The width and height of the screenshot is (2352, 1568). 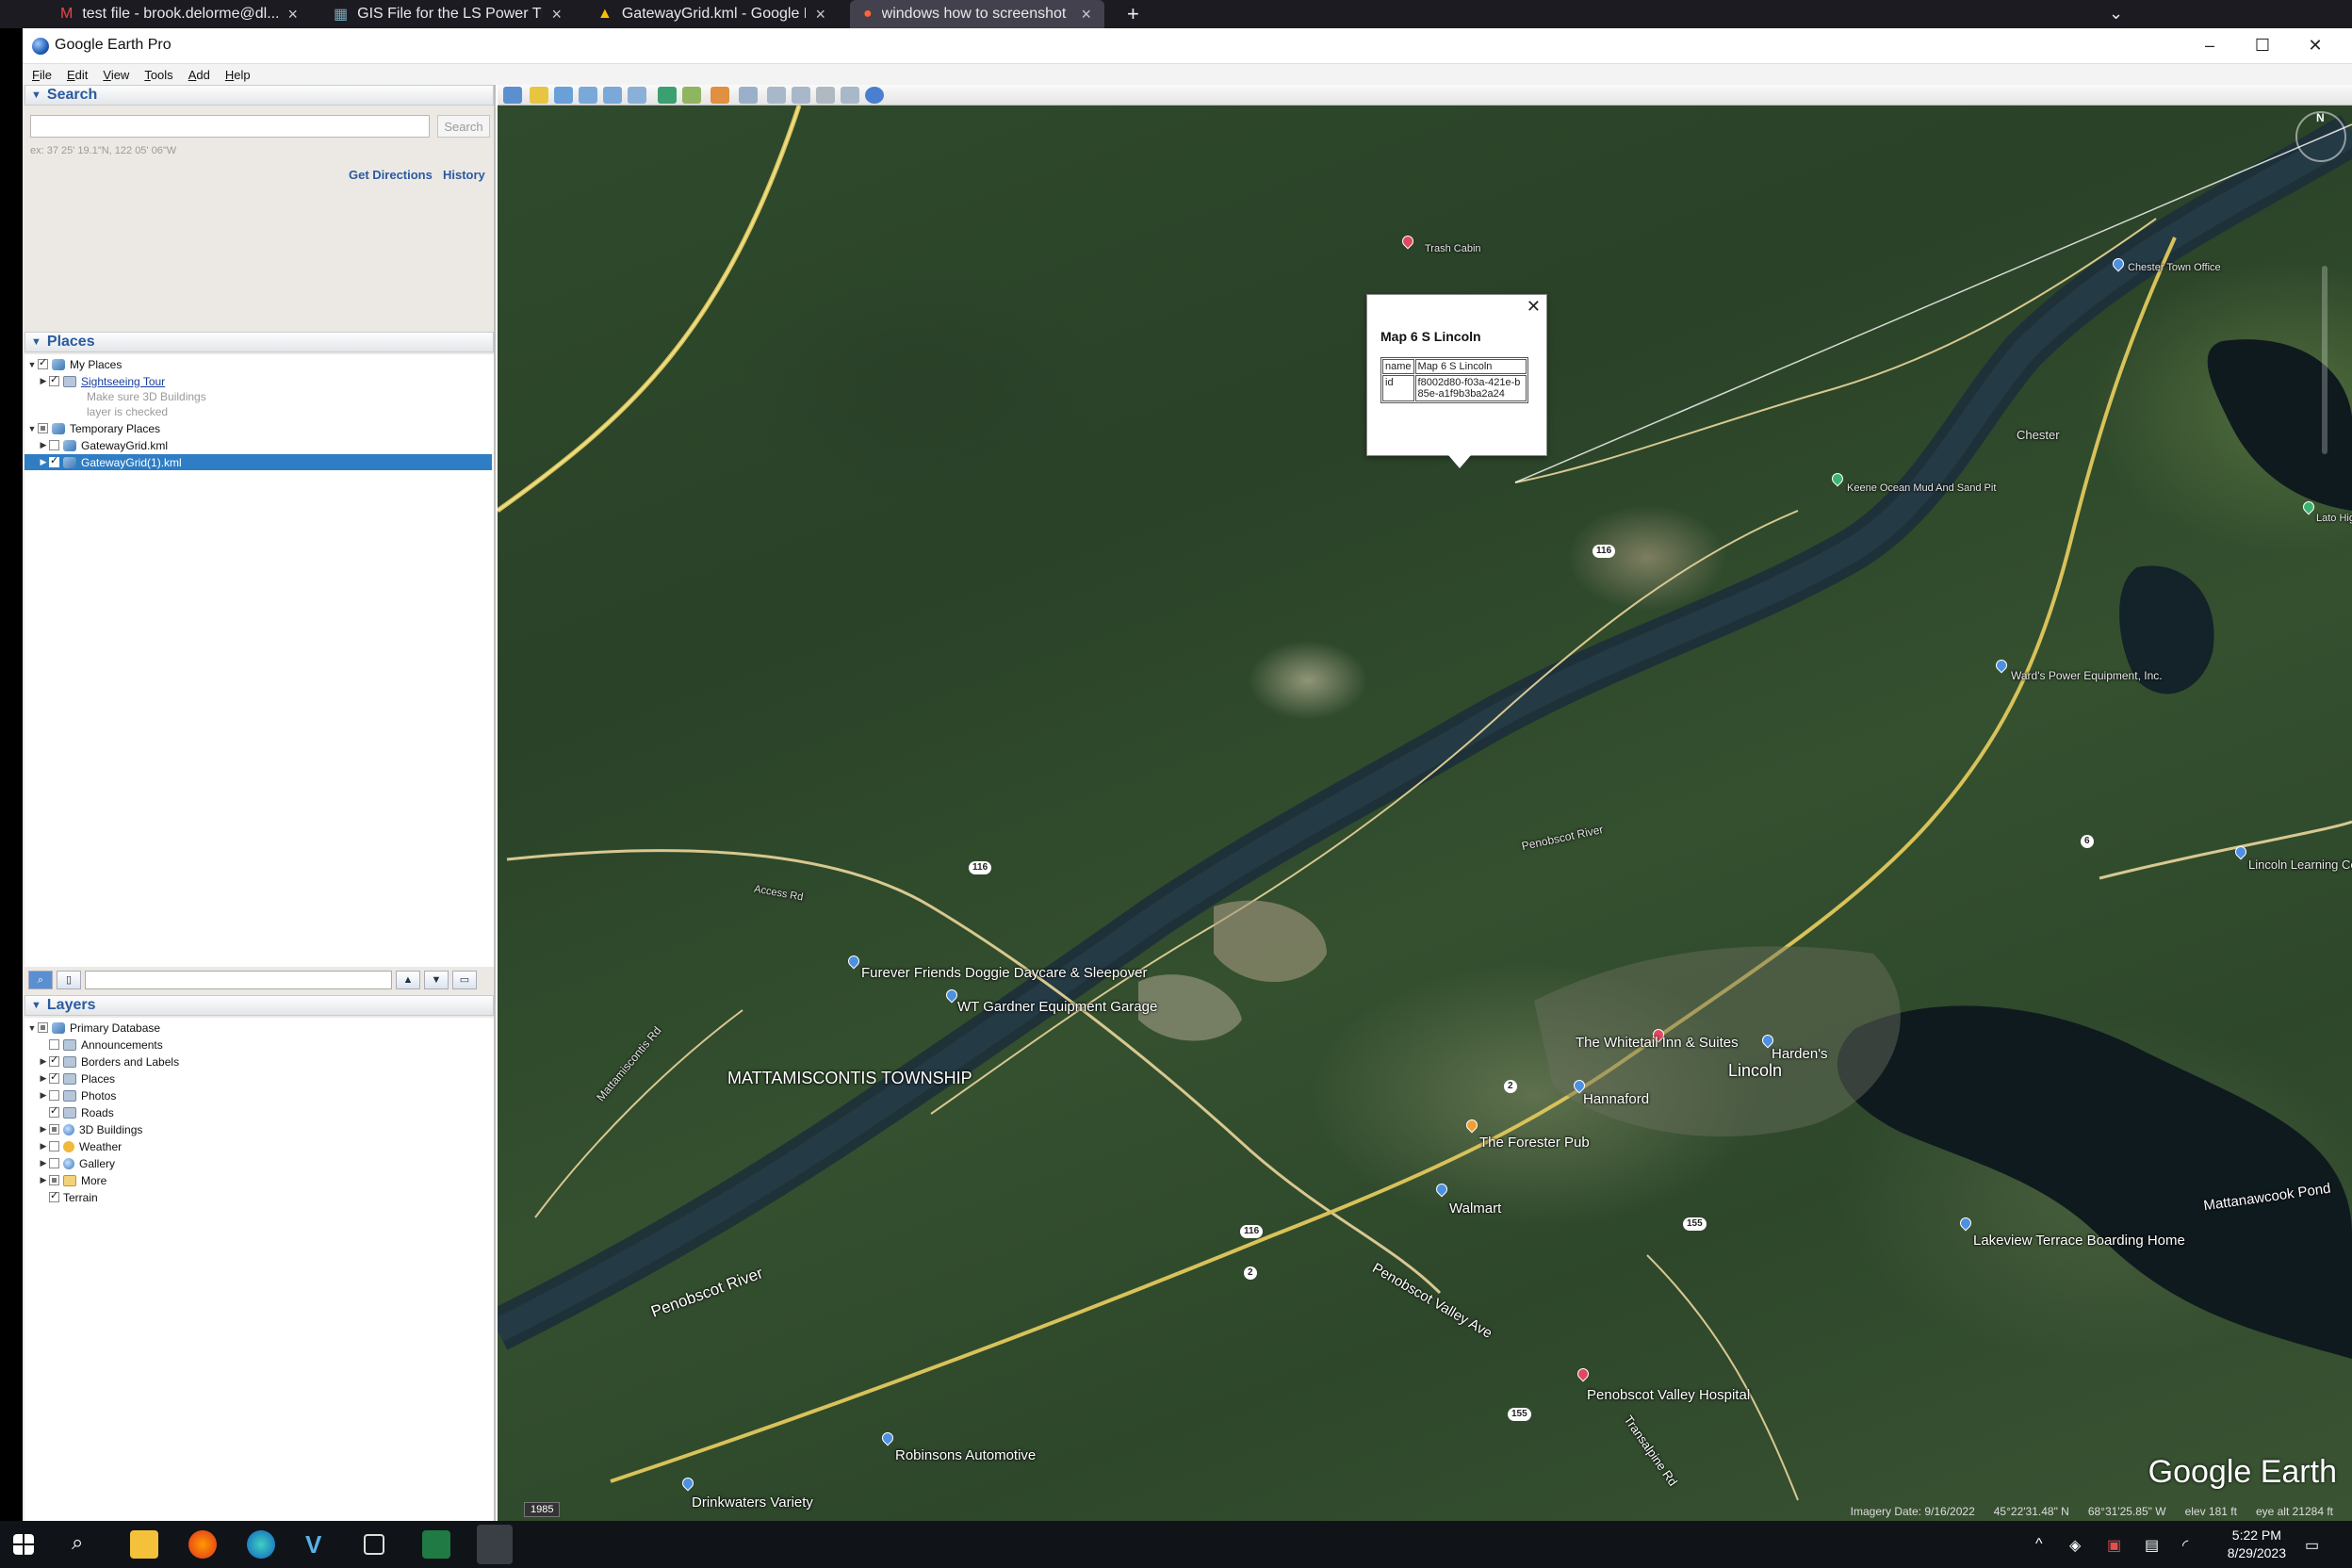 I want to click on tree-item-label: Sightseeing Tour, so click(x=123, y=381).